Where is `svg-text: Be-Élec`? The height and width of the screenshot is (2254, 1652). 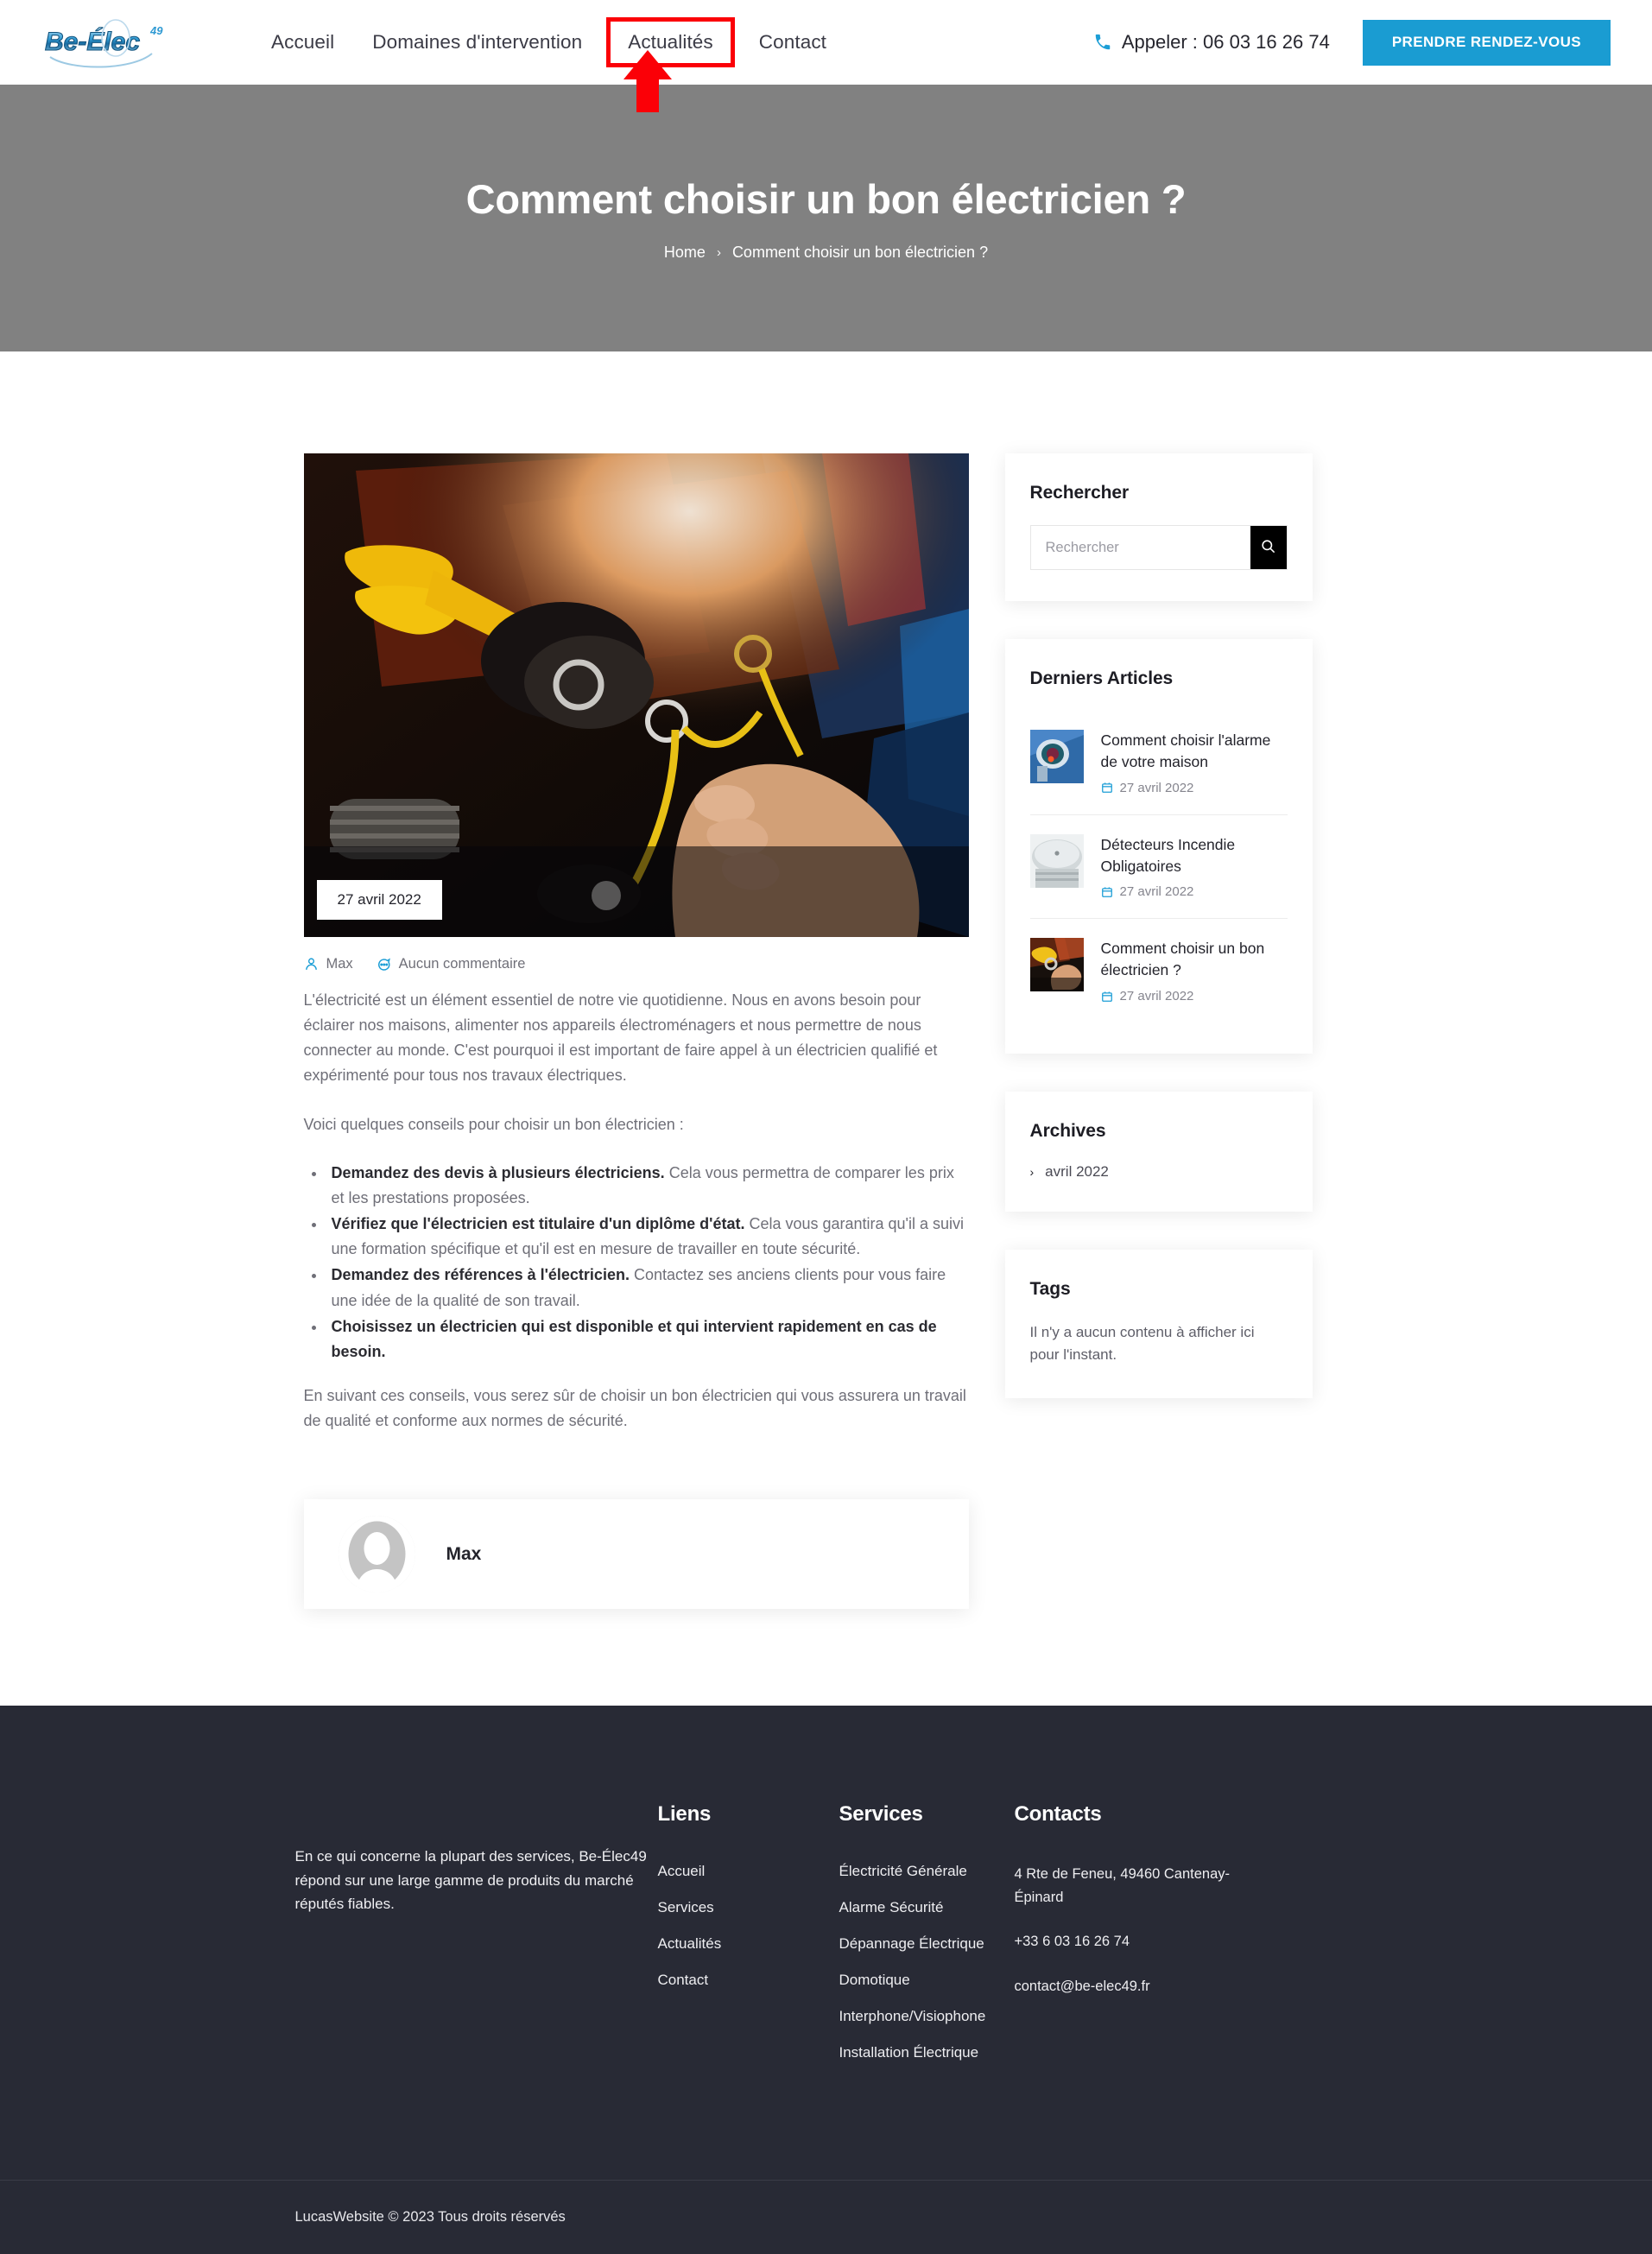 svg-text: Be-Élec is located at coordinates (92, 42).